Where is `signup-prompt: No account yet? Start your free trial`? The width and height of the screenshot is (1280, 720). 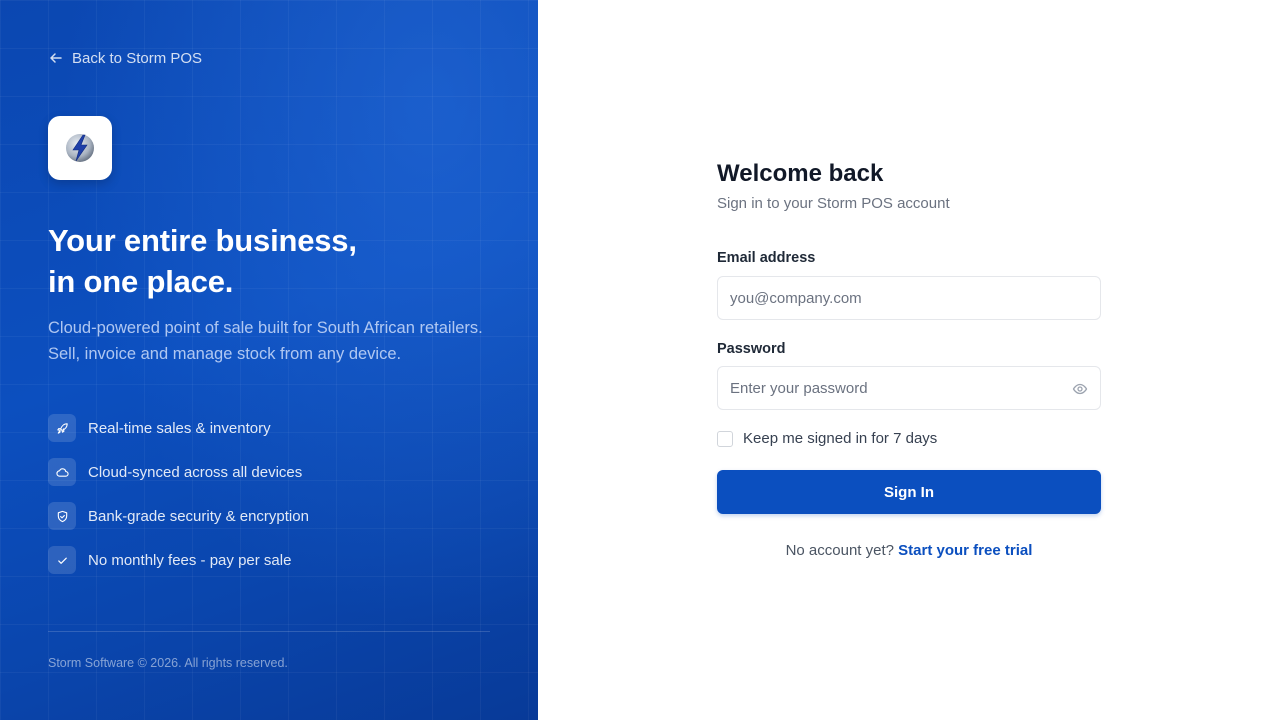
signup-prompt: No account yet? Start your free trial is located at coordinates (909, 550).